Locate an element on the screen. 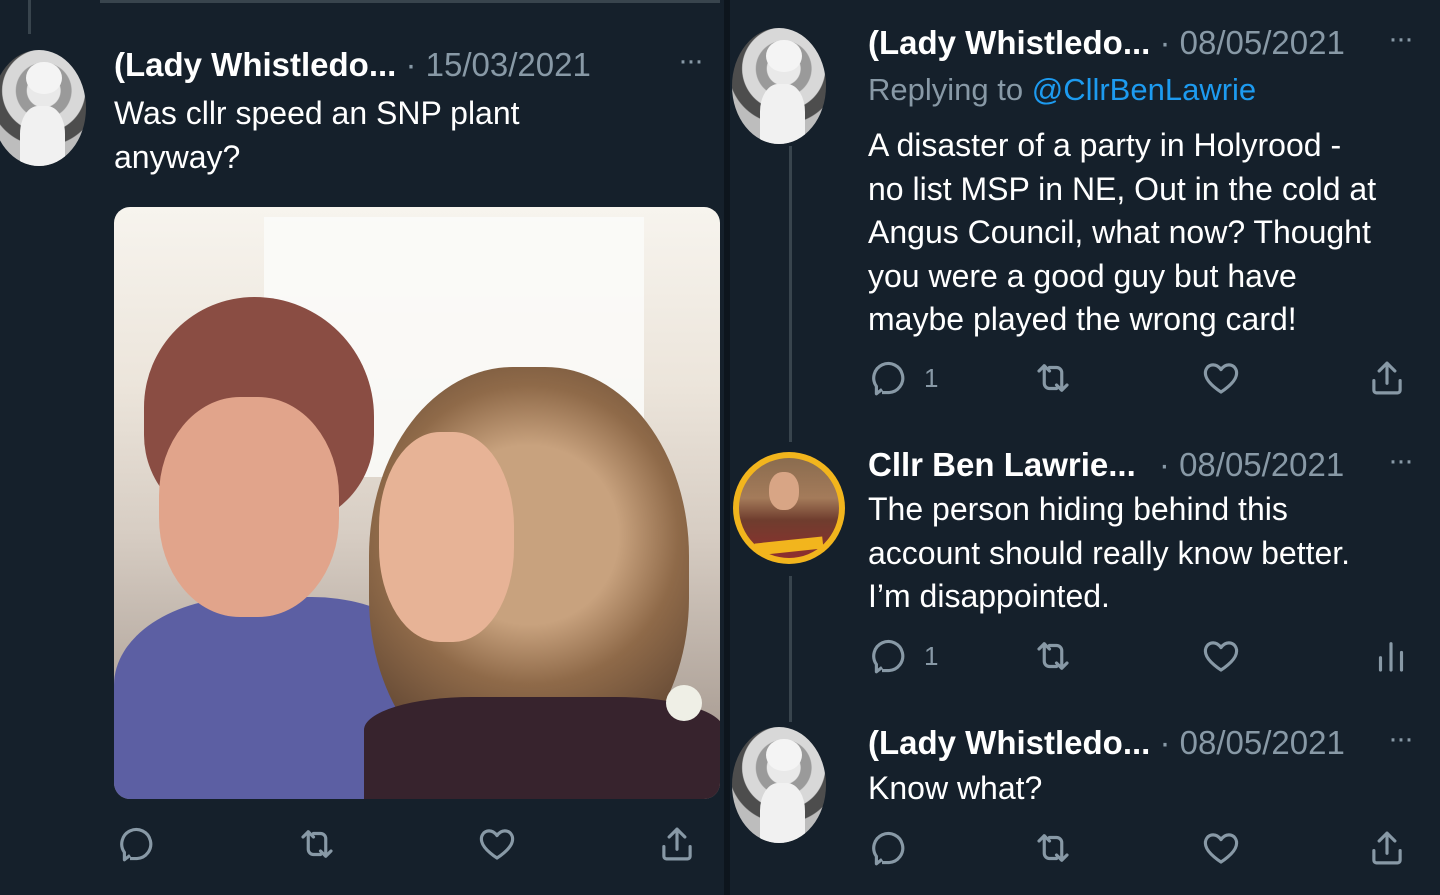  tweet-text-line: Angus Council, what now? Thought is located at coordinates (1119, 232).